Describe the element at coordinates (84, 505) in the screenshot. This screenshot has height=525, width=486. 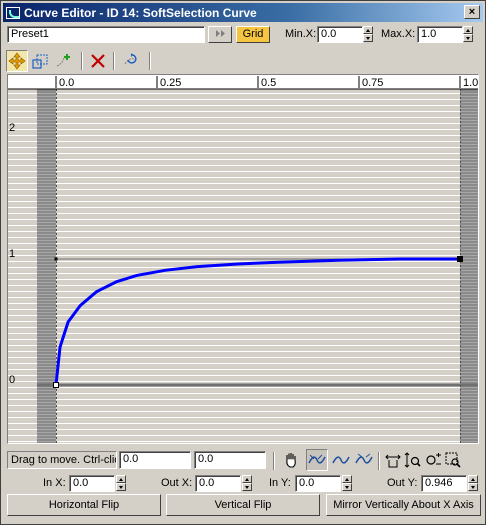
I see `horizontal-flip-button: Horizontal Flip` at that location.